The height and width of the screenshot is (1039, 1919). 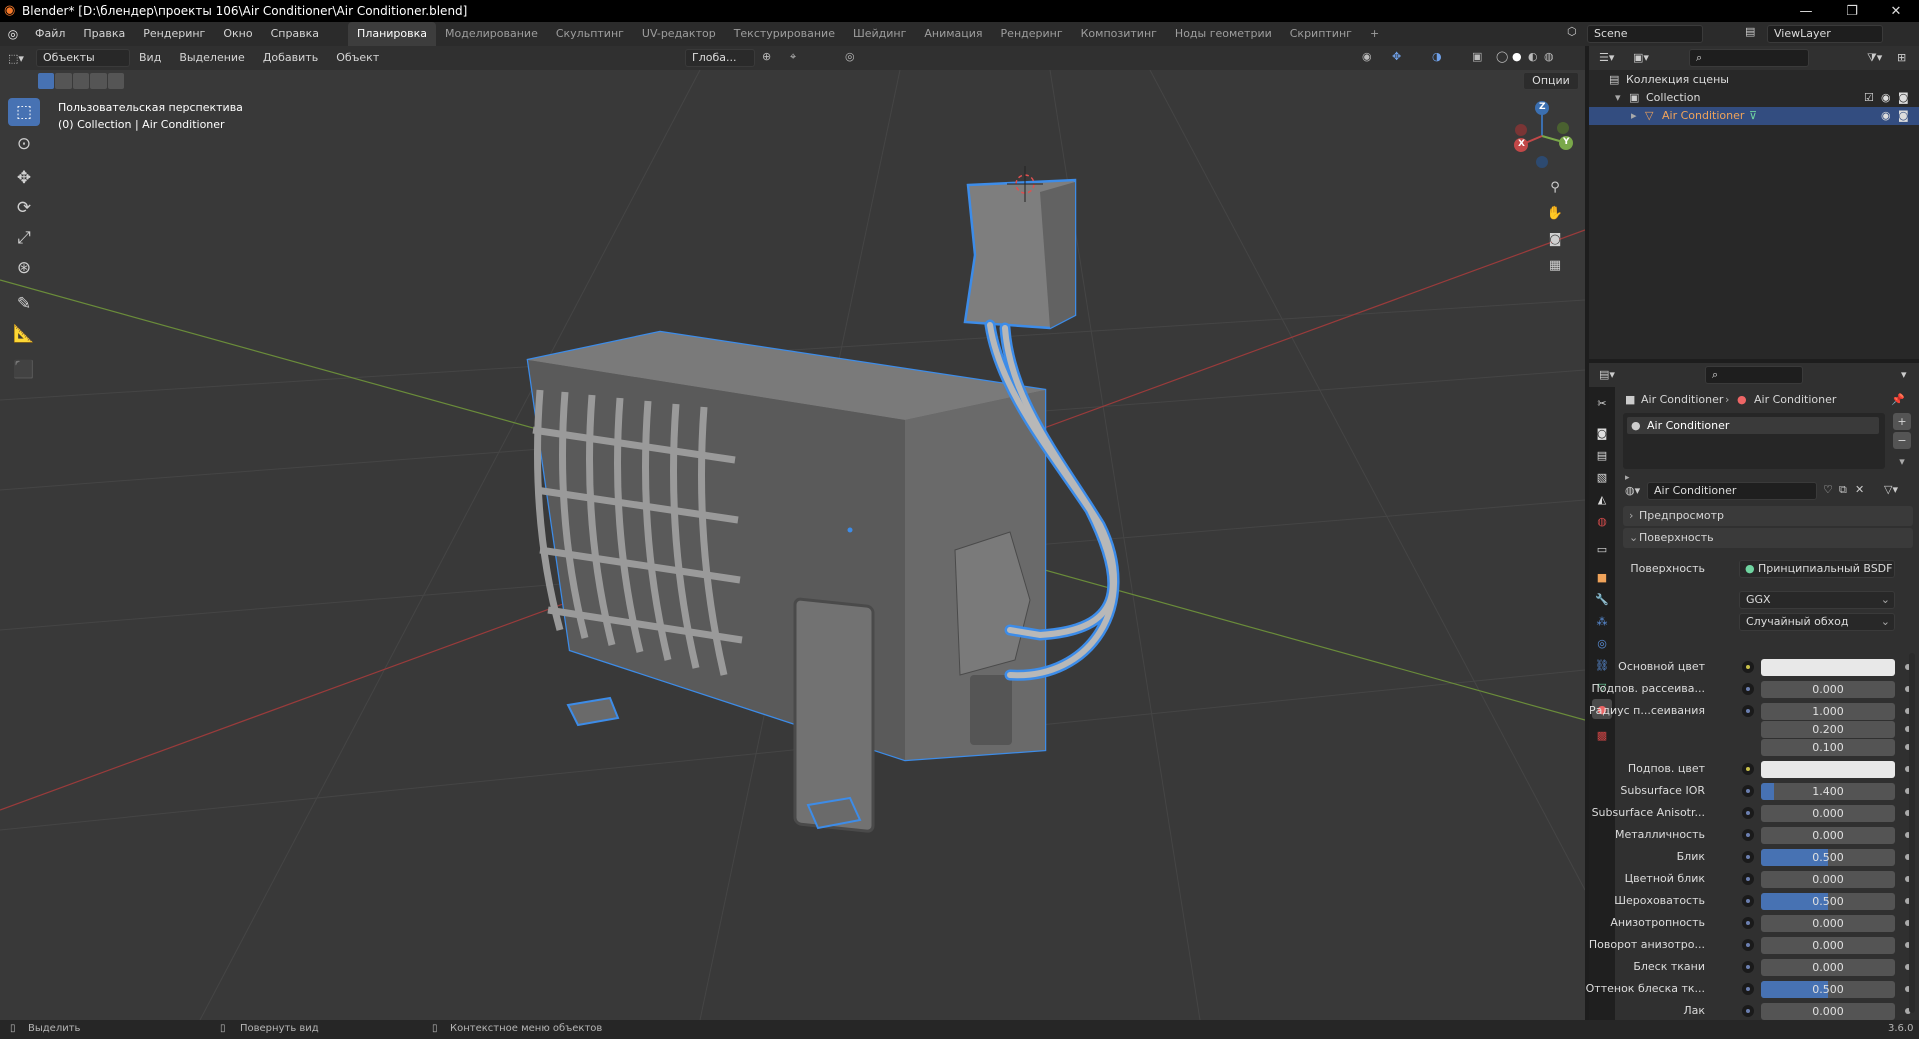 I want to click on annotate-tool: ✎, so click(x=24, y=304).